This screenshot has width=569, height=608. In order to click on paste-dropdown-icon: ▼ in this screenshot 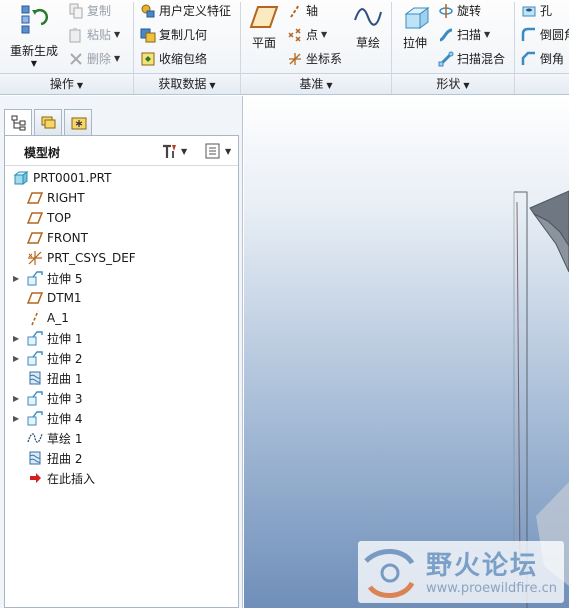, I will do `click(117, 34)`.